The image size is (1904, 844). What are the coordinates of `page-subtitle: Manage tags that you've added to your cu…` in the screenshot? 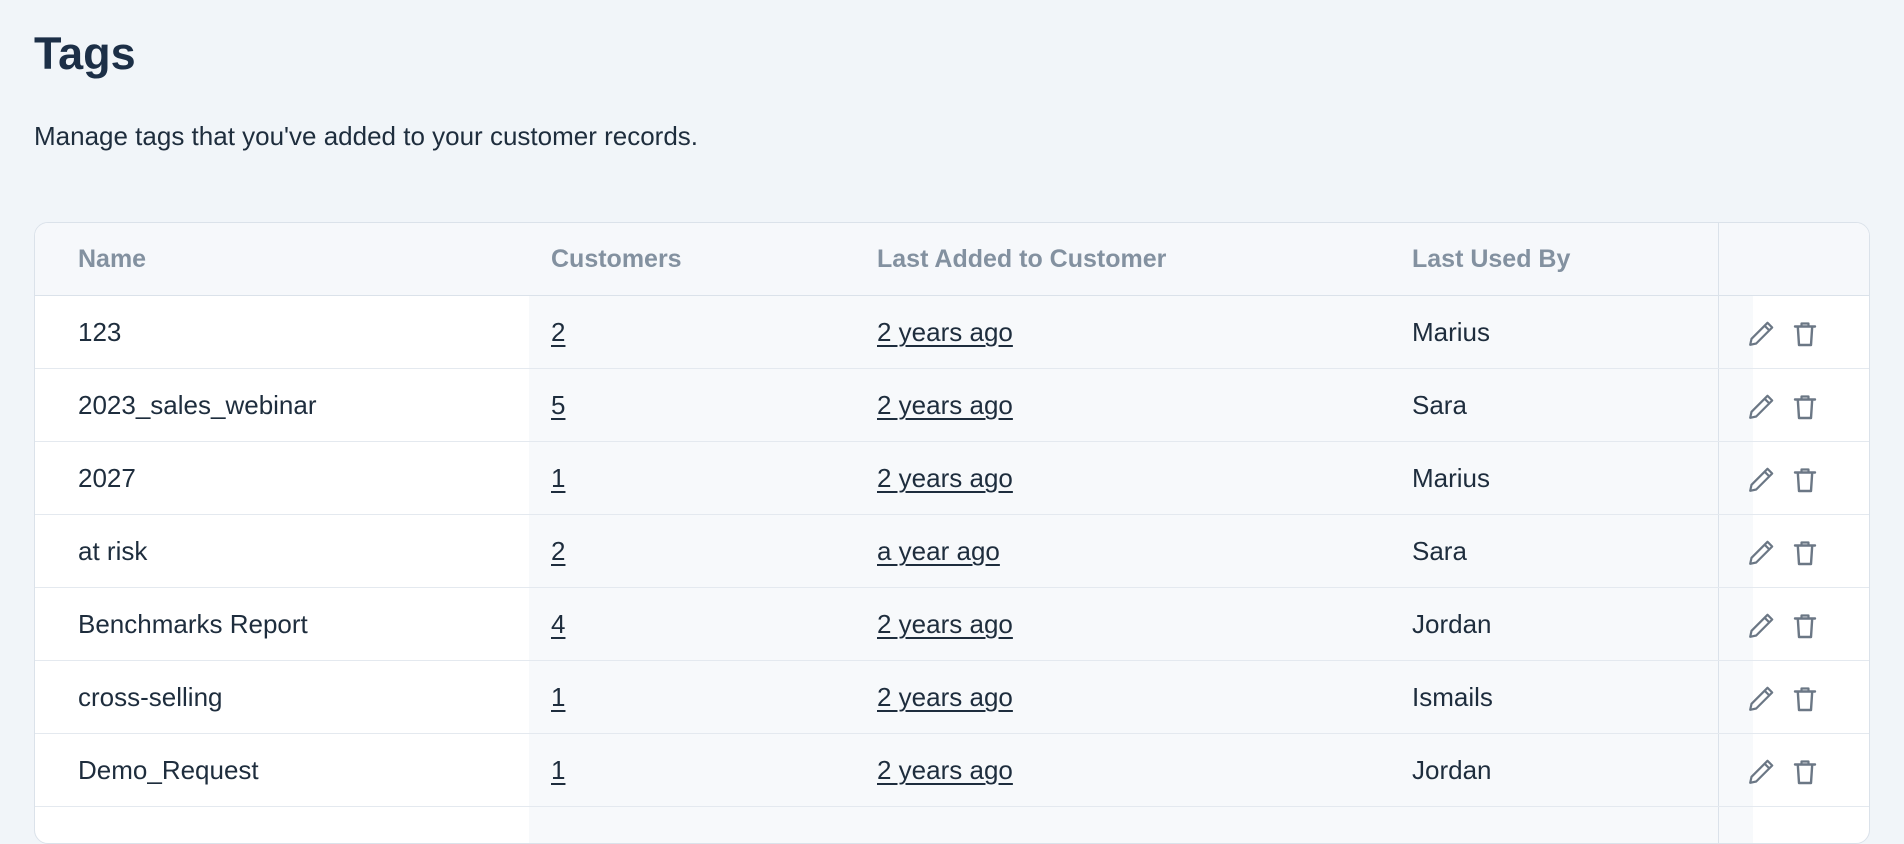 It's located at (366, 136).